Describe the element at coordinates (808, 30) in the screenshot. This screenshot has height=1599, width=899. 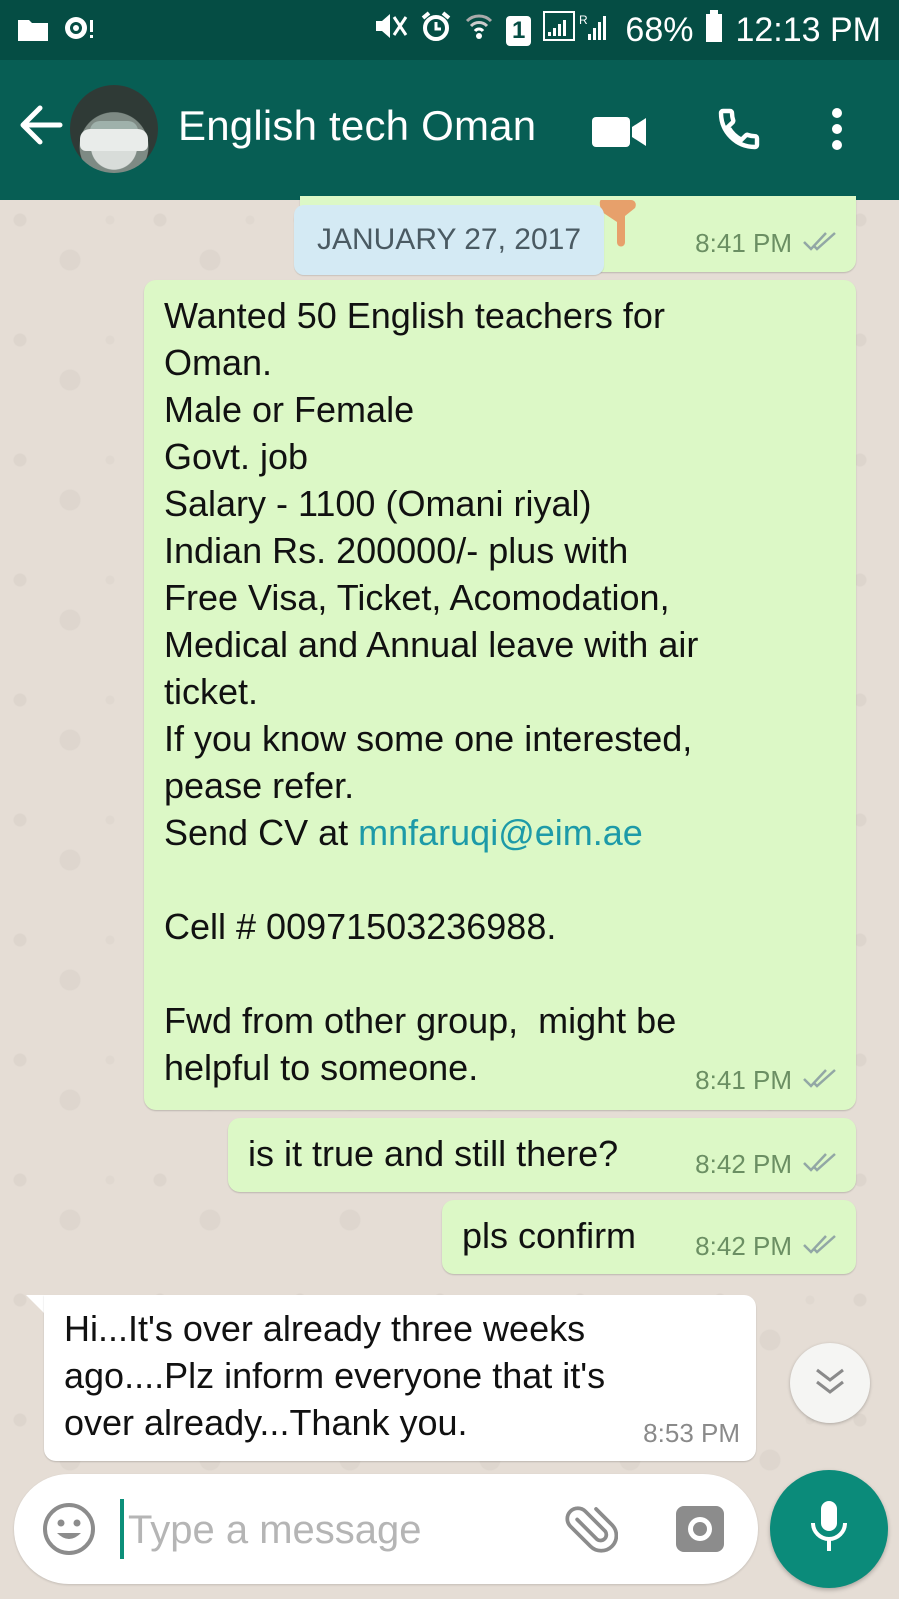
I see `clock: 12:13 PM` at that location.